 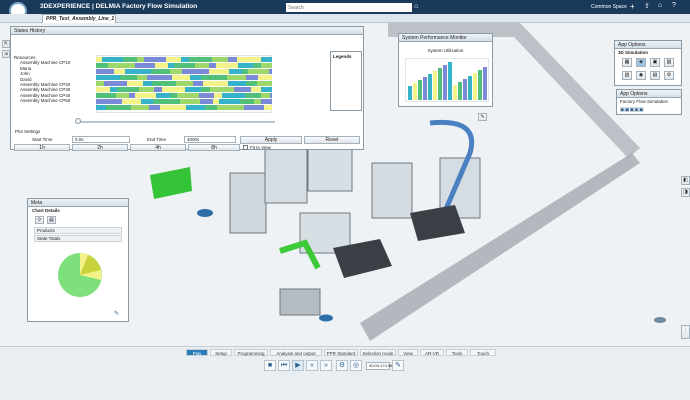 What do you see at coordinates (416, 6) in the screenshot?
I see `tag-icon: ⌂` at bounding box center [416, 6].